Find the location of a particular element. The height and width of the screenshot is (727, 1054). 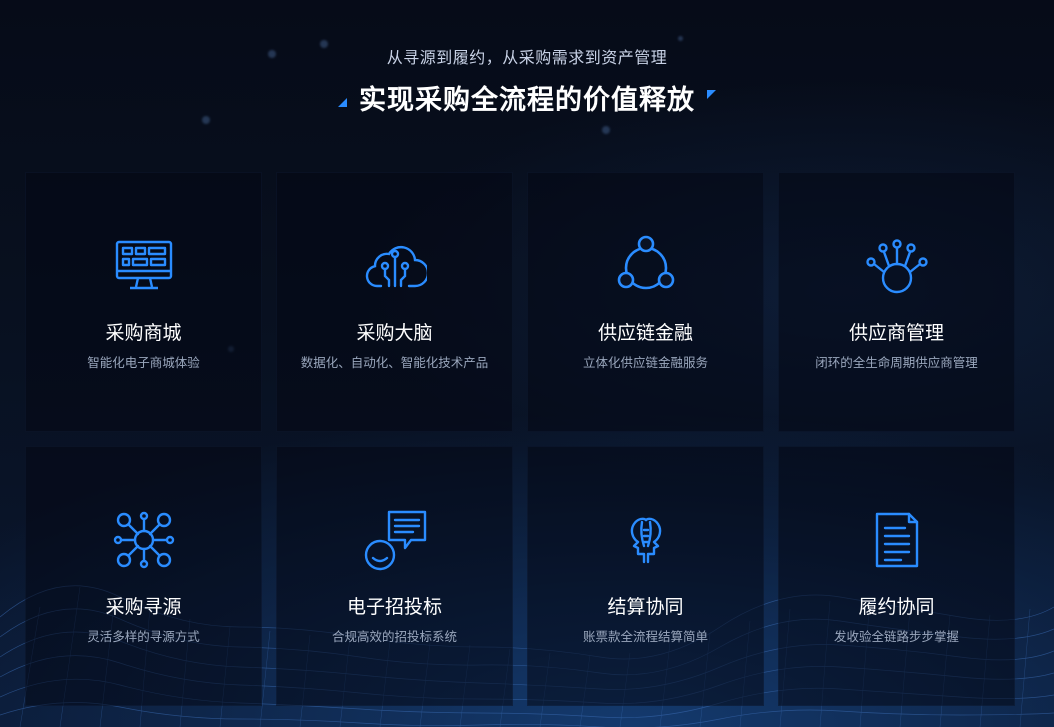

title-corner-left-icon is located at coordinates (342, 102).